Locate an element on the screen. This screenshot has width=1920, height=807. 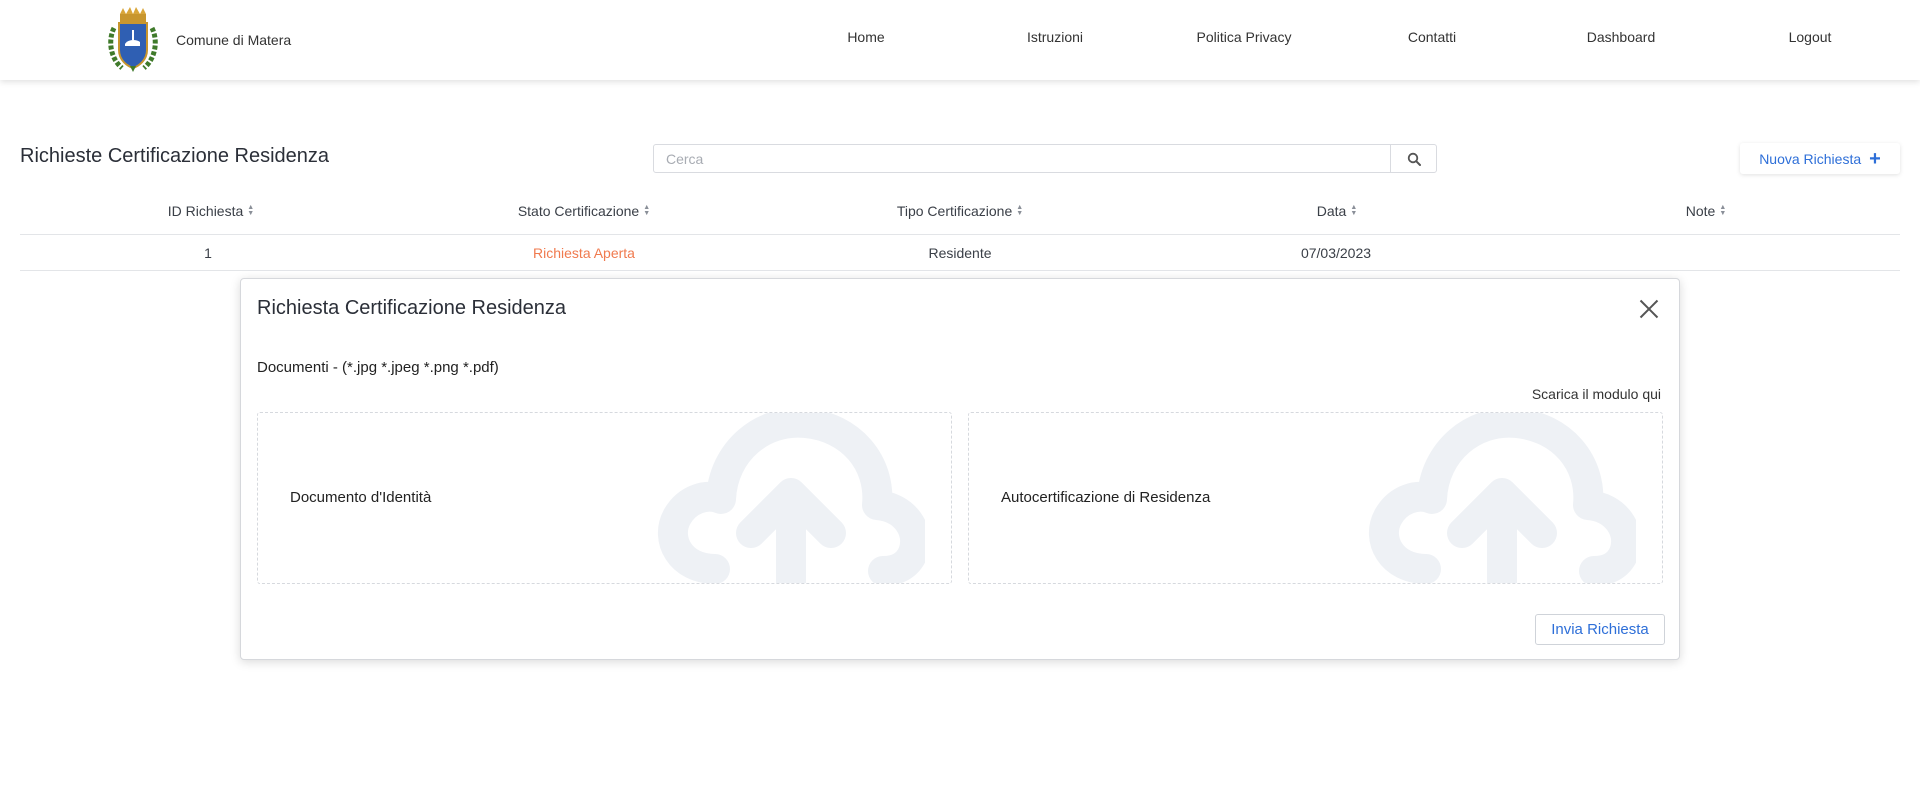
modal-title: Richiesta Certificazione Residenza is located at coordinates (412, 308).